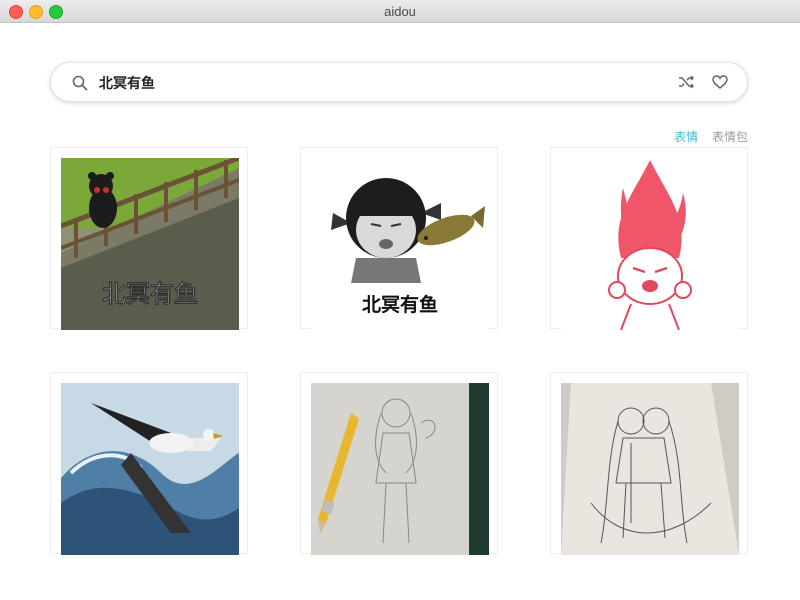 The image size is (800, 600). I want to click on window-title: aidou, so click(400, 11).